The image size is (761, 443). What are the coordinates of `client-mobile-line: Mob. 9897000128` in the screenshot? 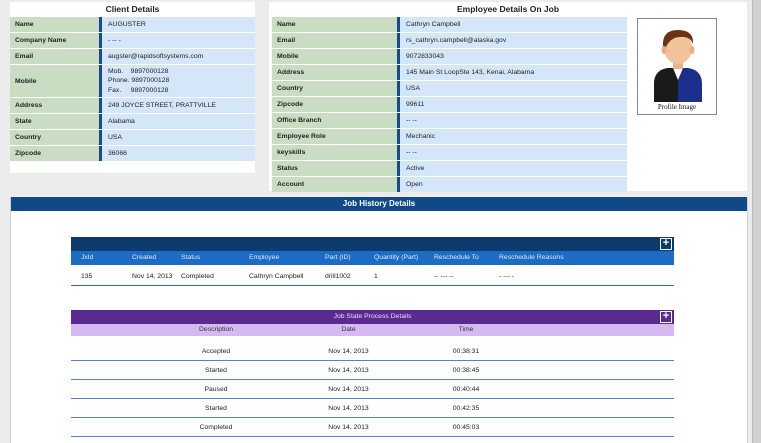 It's located at (138, 72).